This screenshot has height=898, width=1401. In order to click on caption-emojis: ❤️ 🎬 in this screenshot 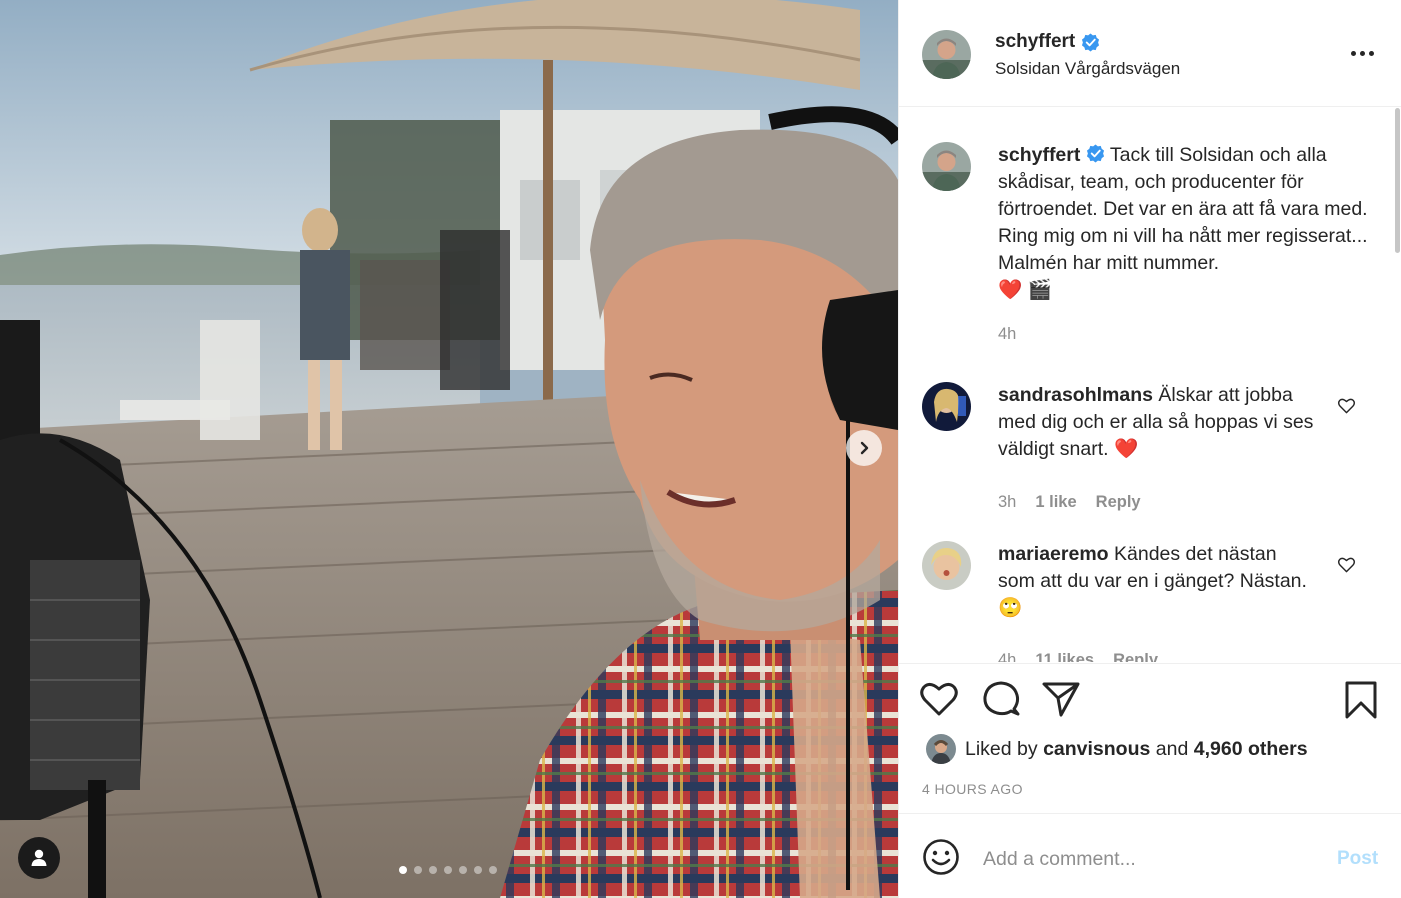, I will do `click(1025, 290)`.